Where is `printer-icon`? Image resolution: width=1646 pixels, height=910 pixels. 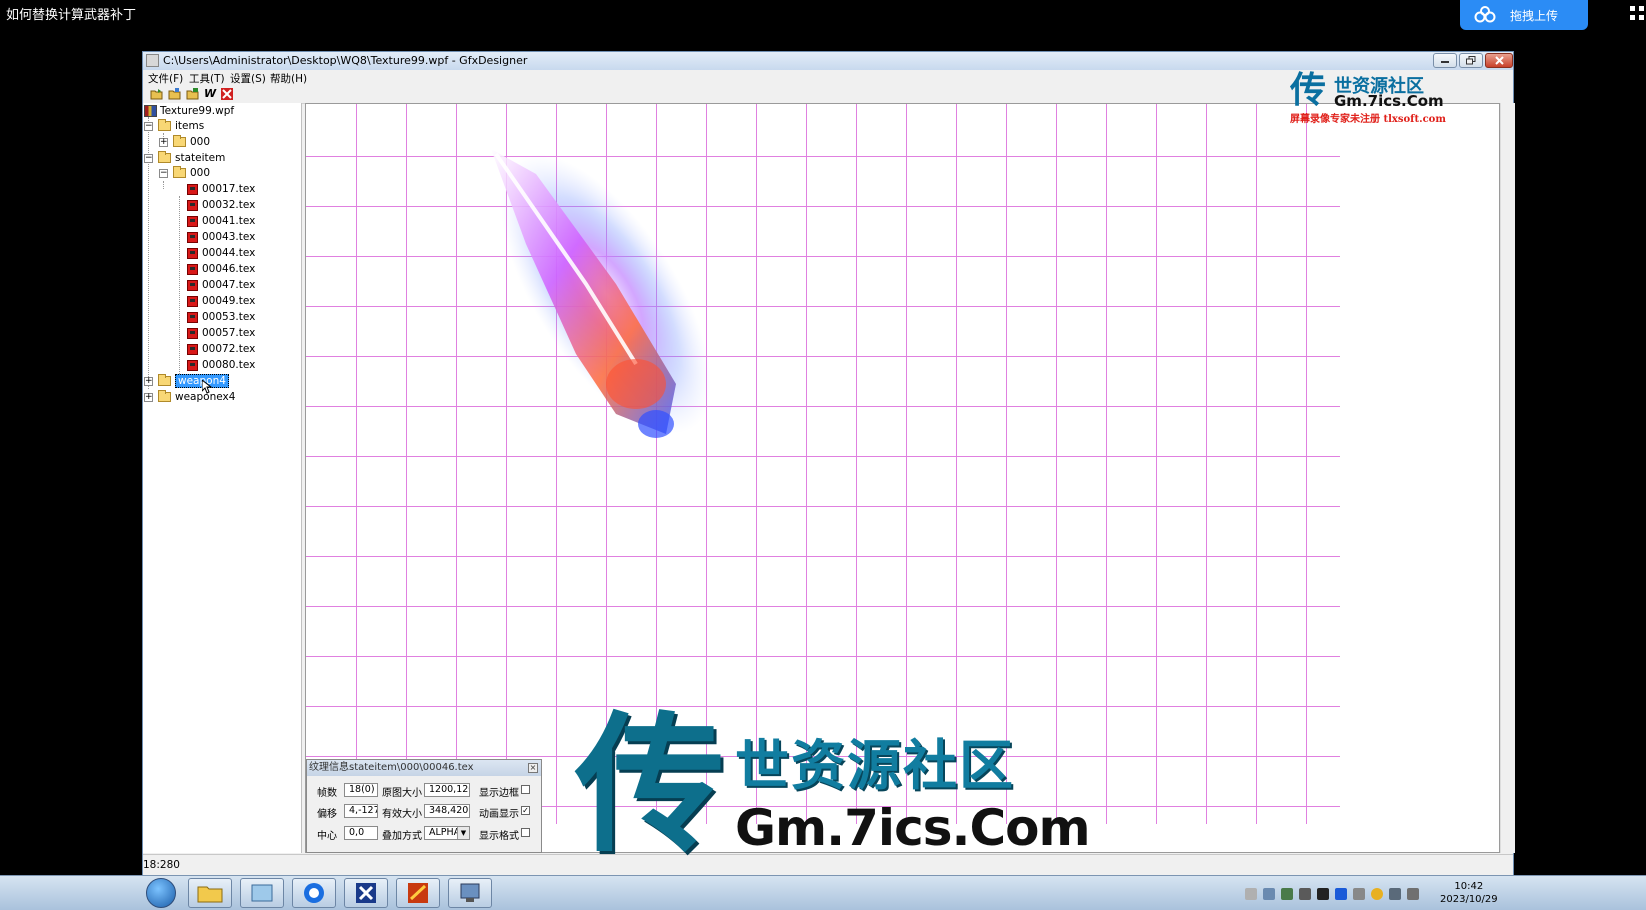 printer-icon is located at coordinates (1359, 894).